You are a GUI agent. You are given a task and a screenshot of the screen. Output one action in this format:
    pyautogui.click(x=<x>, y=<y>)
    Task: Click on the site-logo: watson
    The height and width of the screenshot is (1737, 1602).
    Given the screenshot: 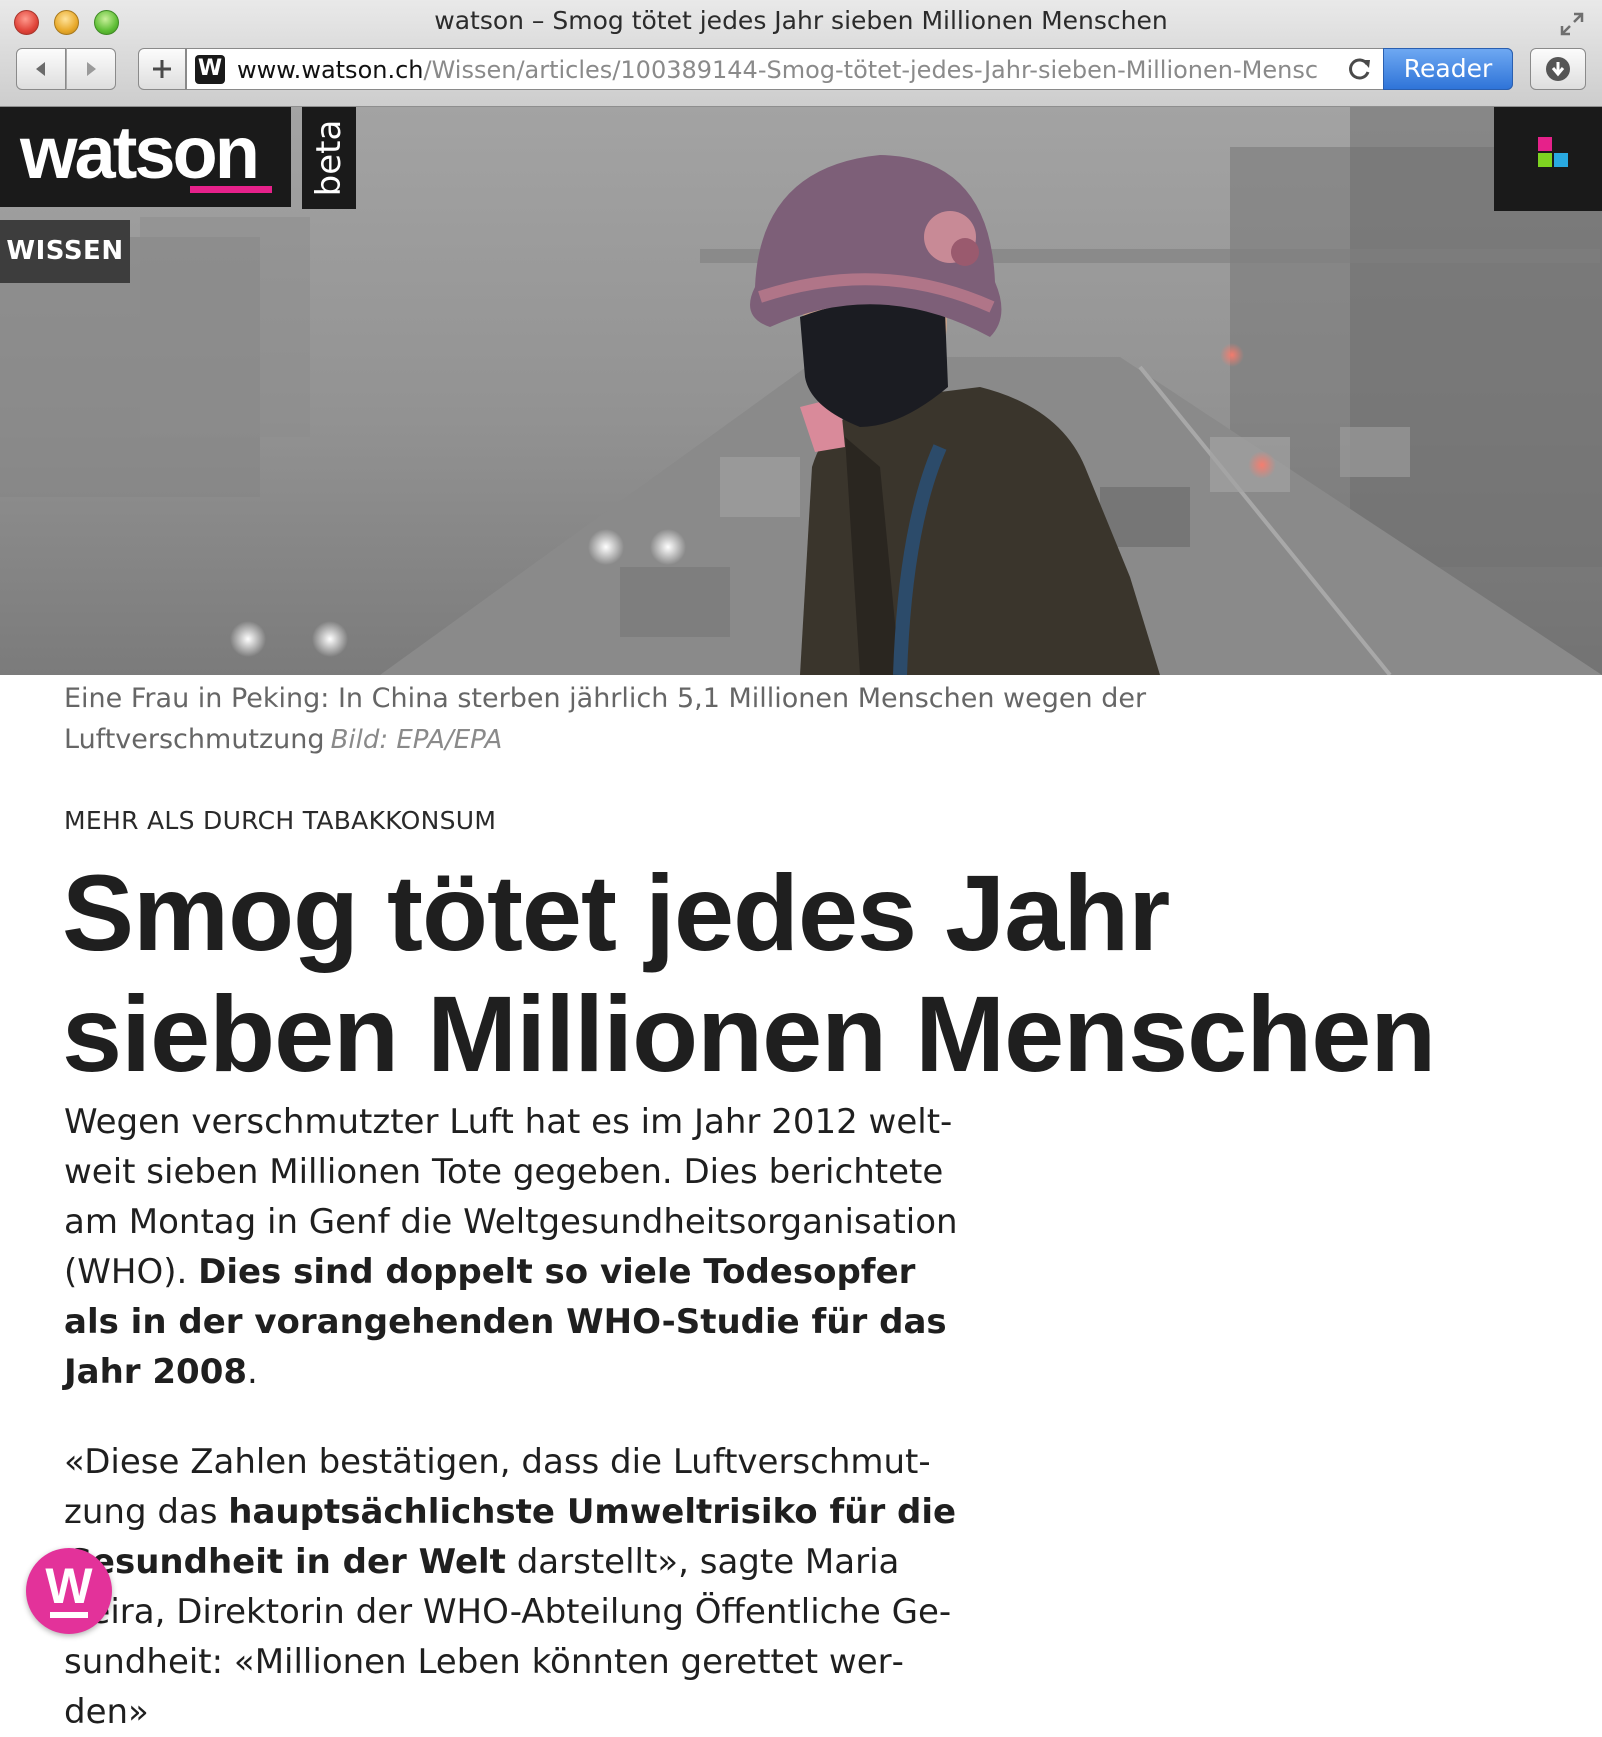 What is the action you would take?
    pyautogui.click(x=145, y=157)
    